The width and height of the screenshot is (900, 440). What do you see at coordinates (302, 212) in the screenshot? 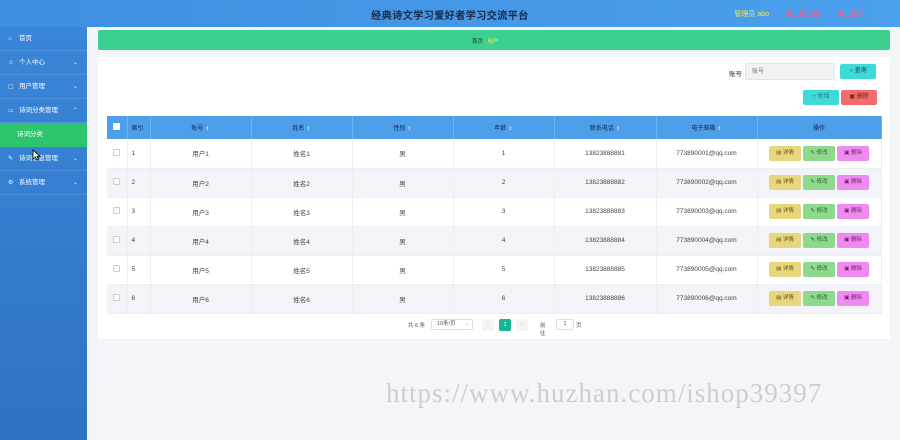
I see `cell-name: 姓名3` at bounding box center [302, 212].